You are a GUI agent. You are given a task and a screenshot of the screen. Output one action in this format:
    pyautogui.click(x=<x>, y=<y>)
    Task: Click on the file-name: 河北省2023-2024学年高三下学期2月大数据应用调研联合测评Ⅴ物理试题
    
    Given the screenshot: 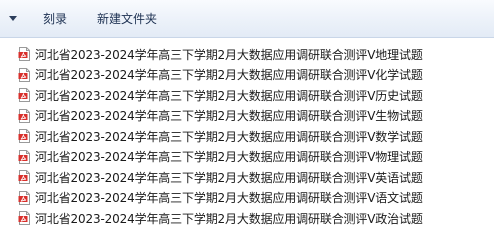 What is the action you would take?
    pyautogui.click(x=229, y=157)
    